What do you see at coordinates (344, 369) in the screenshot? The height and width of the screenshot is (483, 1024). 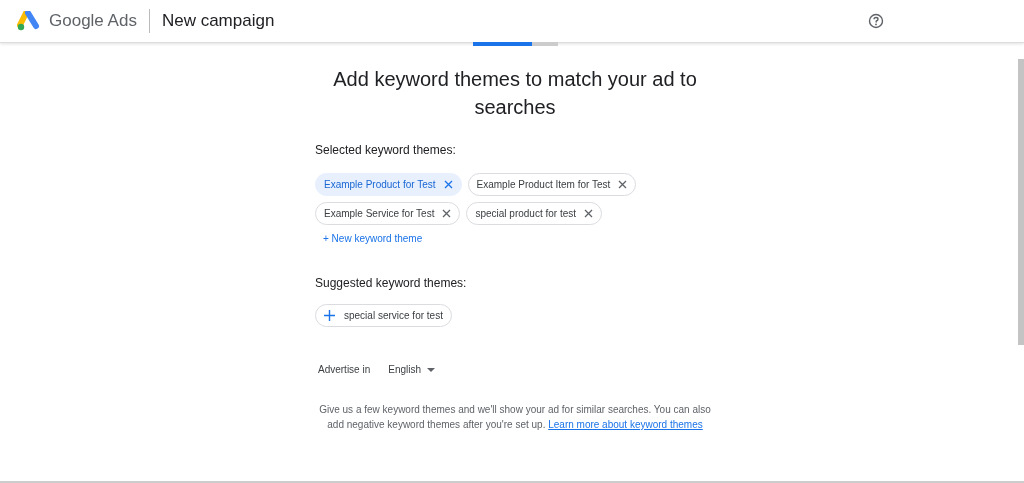 I see `language-label: Advertise in` at bounding box center [344, 369].